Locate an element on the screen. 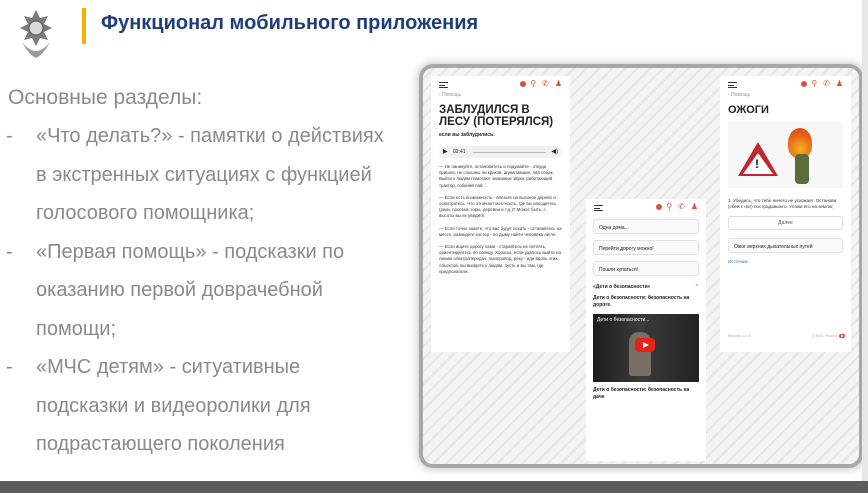 This screenshot has height=493, width=868. burn-illustration: ! is located at coordinates (785, 155).